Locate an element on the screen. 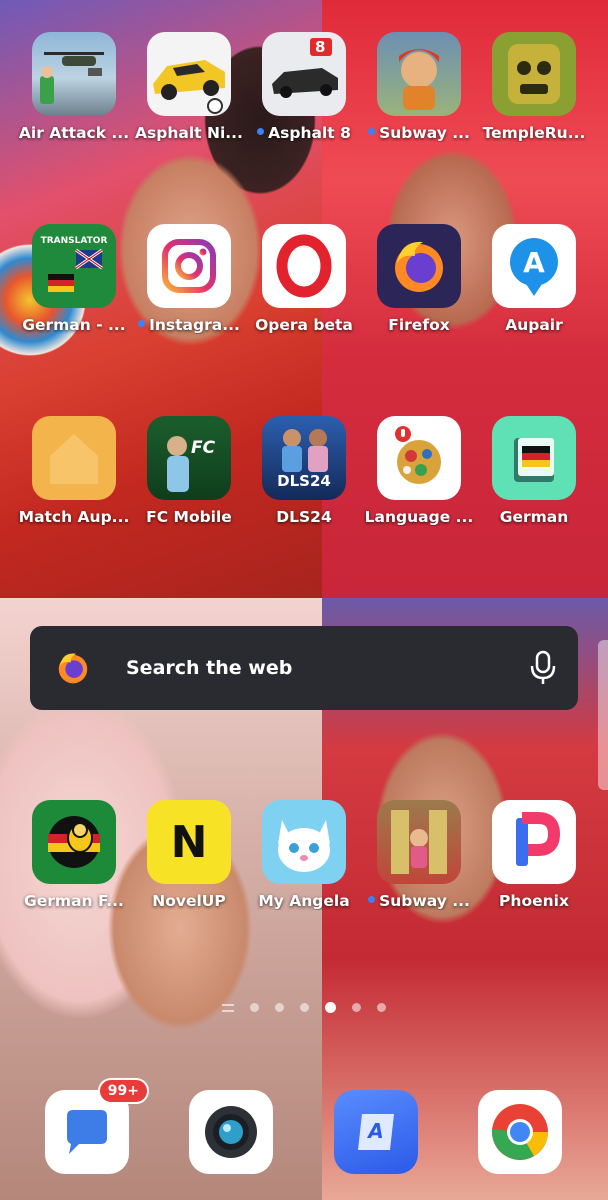 The height and width of the screenshot is (1200, 608). fc-mobile-icon: FC is located at coordinates (189, 458).